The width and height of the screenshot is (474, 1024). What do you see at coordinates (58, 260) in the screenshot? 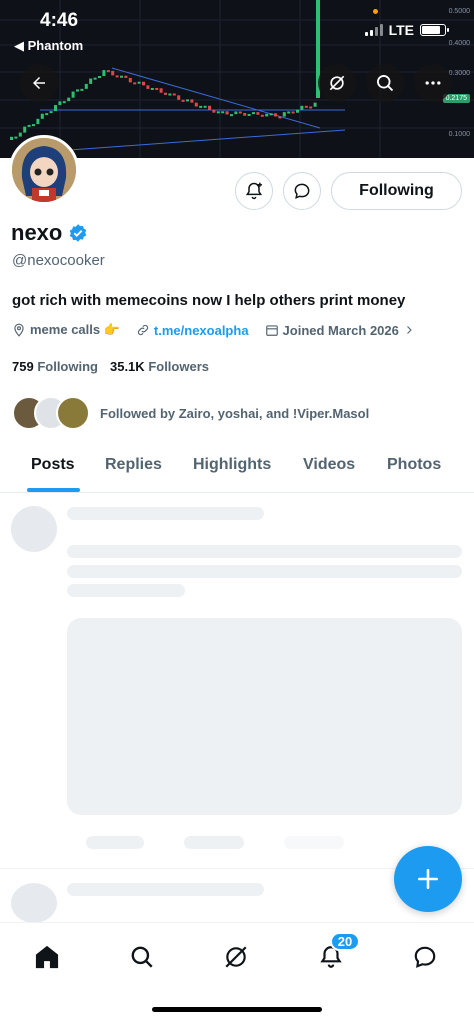
I see `user-handle: @nexocooker` at bounding box center [58, 260].